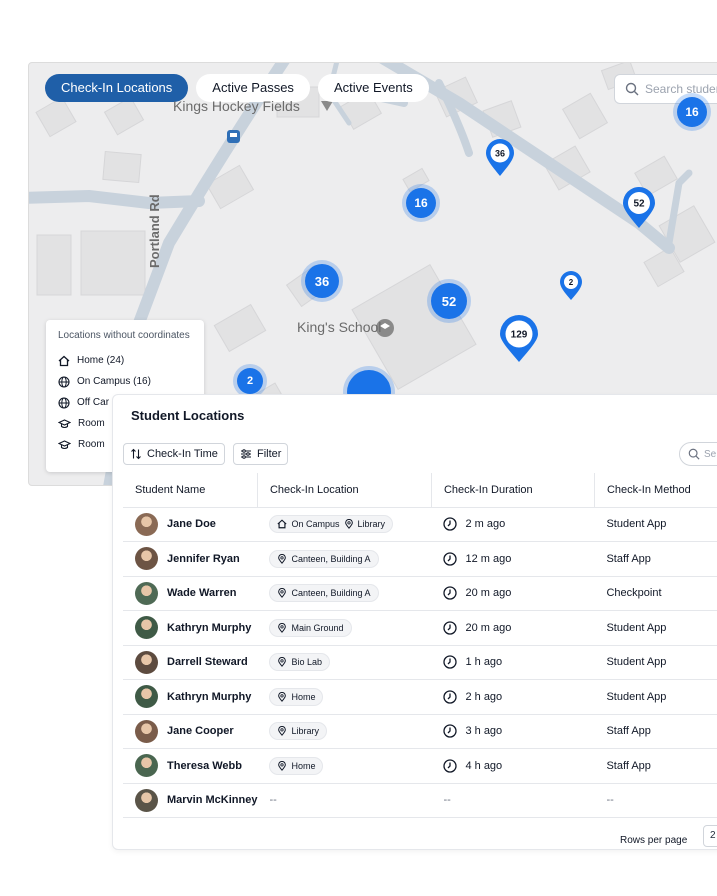 The width and height of the screenshot is (717, 896). Describe the element at coordinates (513, 628) in the screenshot. I see `check-in-duration-cell: 20 m ago` at that location.